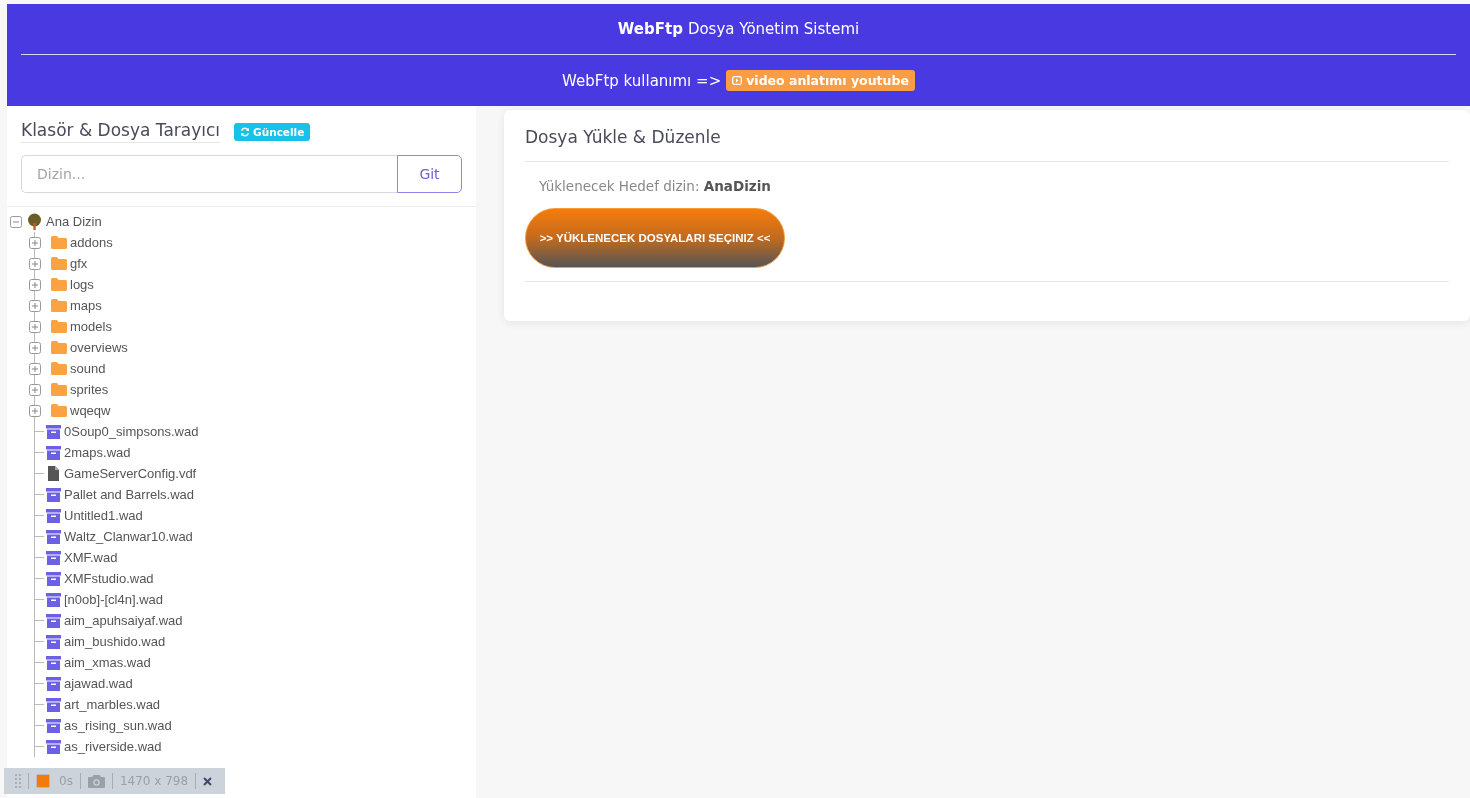  What do you see at coordinates (655, 186) in the screenshot?
I see `target-directory-text: Yüklenecek Hedef dizin: AnaDizin` at bounding box center [655, 186].